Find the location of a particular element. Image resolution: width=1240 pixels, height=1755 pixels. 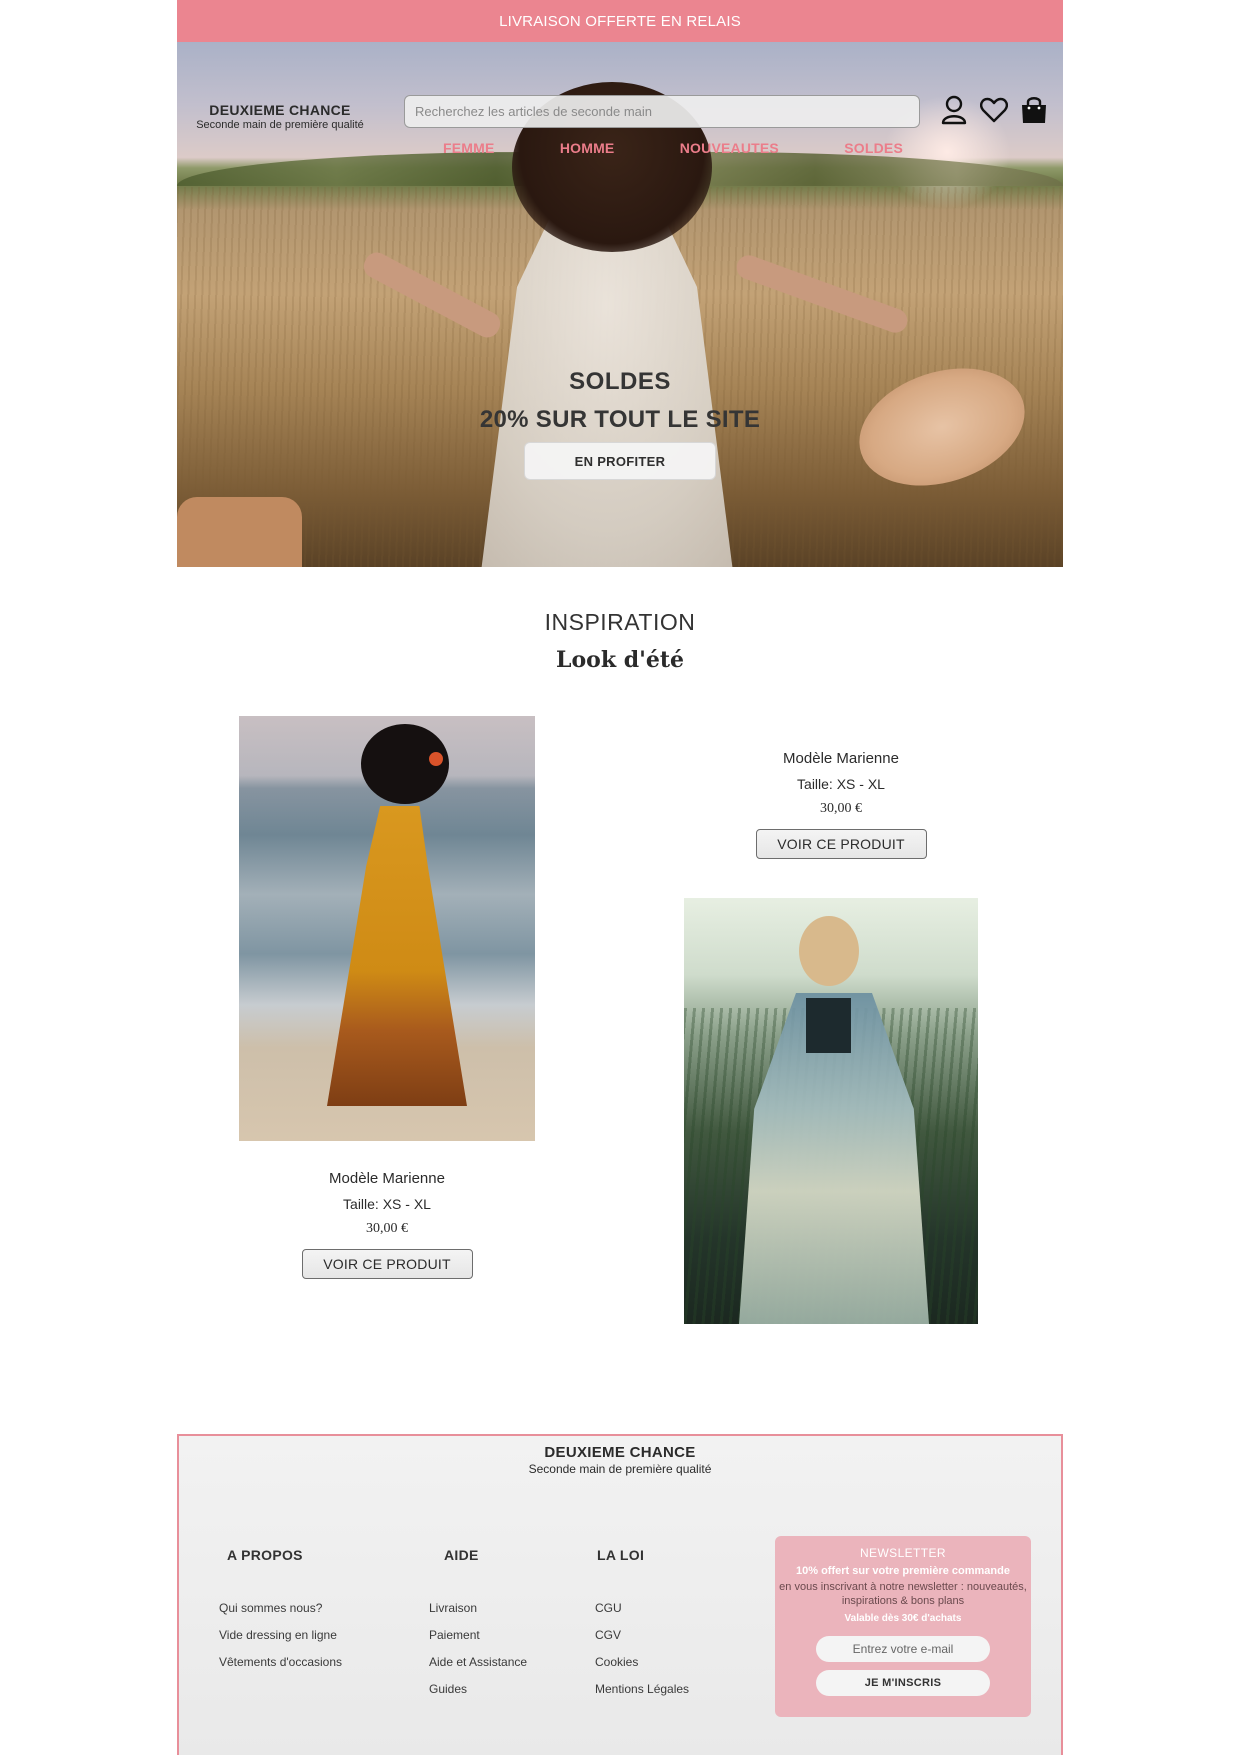

newsletter-title: NEWSLETTER is located at coordinates (902, 1553).